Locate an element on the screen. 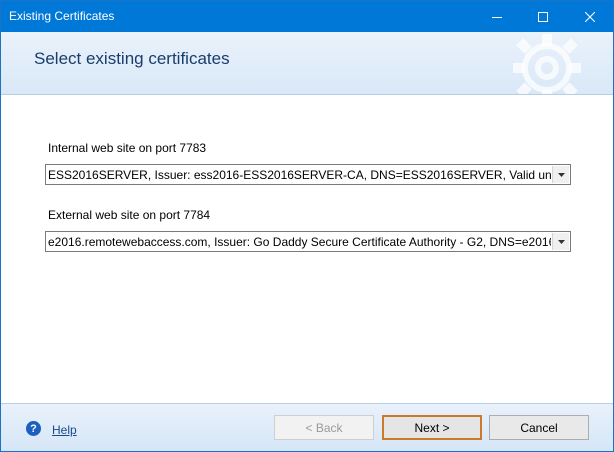  next-button: Next > is located at coordinates (432, 427).